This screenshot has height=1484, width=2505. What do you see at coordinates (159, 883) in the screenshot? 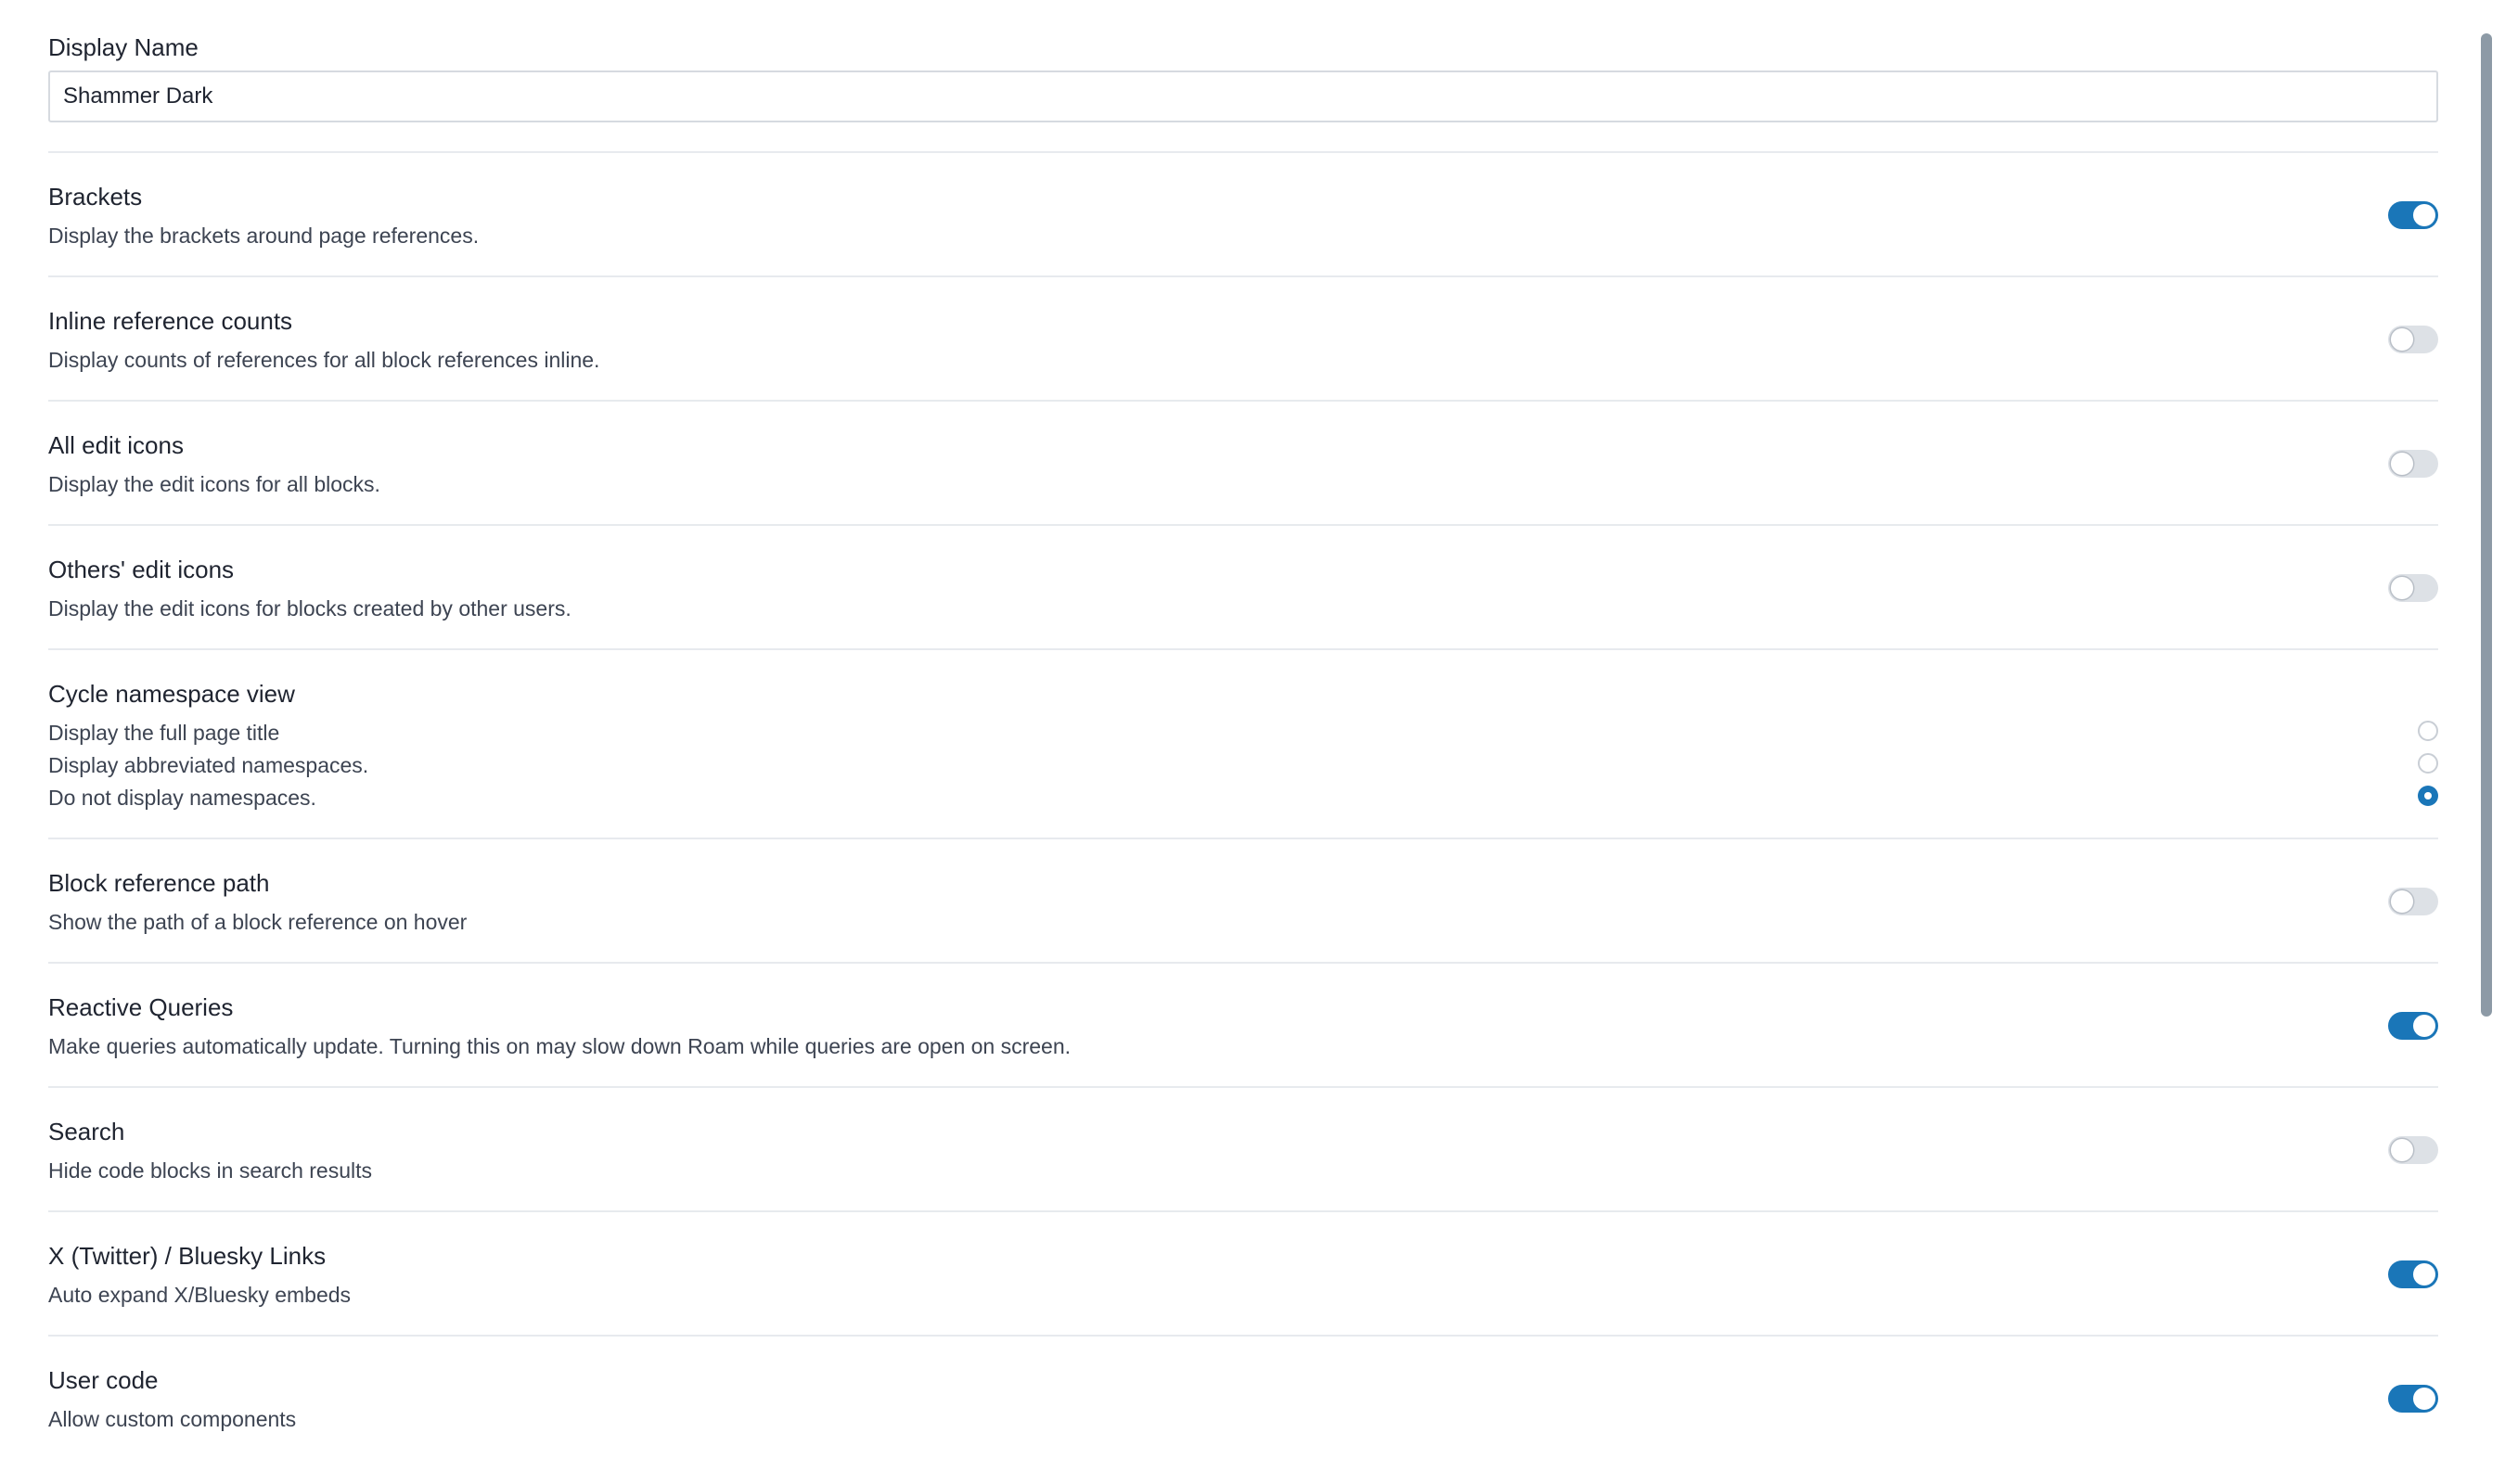
I see `setting-title: Block reference path` at bounding box center [159, 883].